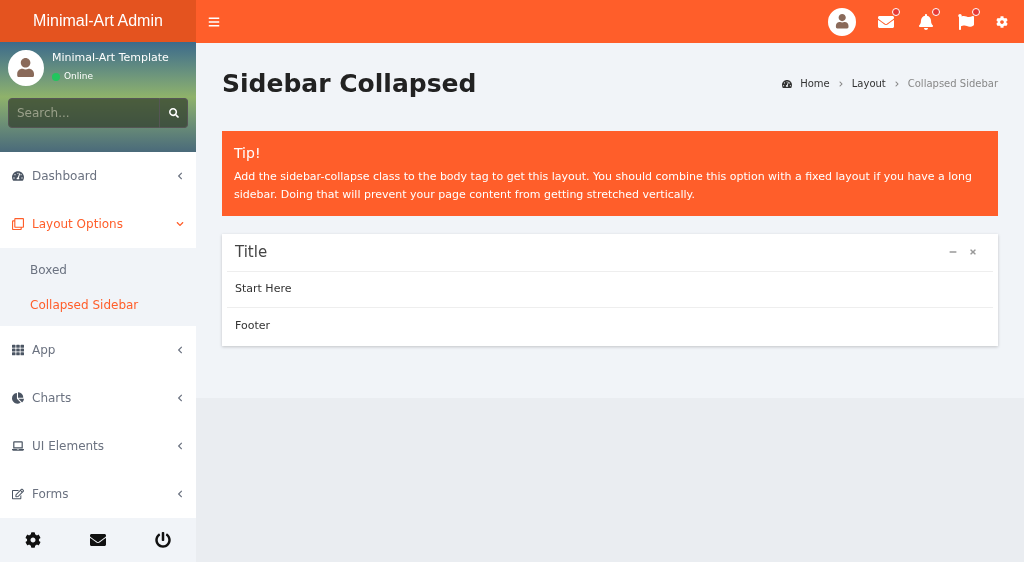  Describe the element at coordinates (815, 84) in the screenshot. I see `breadcrumb-link: Home` at that location.